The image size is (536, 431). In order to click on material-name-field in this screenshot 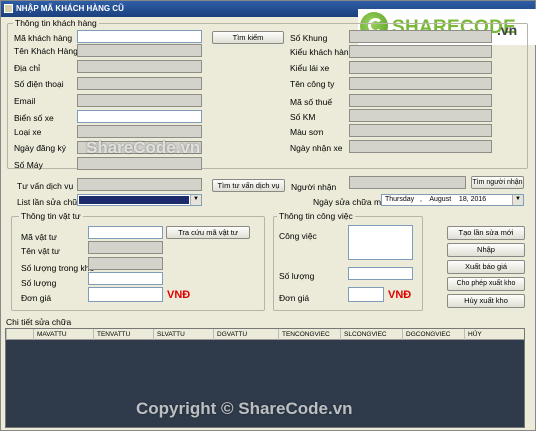, I will do `click(125, 247)`.